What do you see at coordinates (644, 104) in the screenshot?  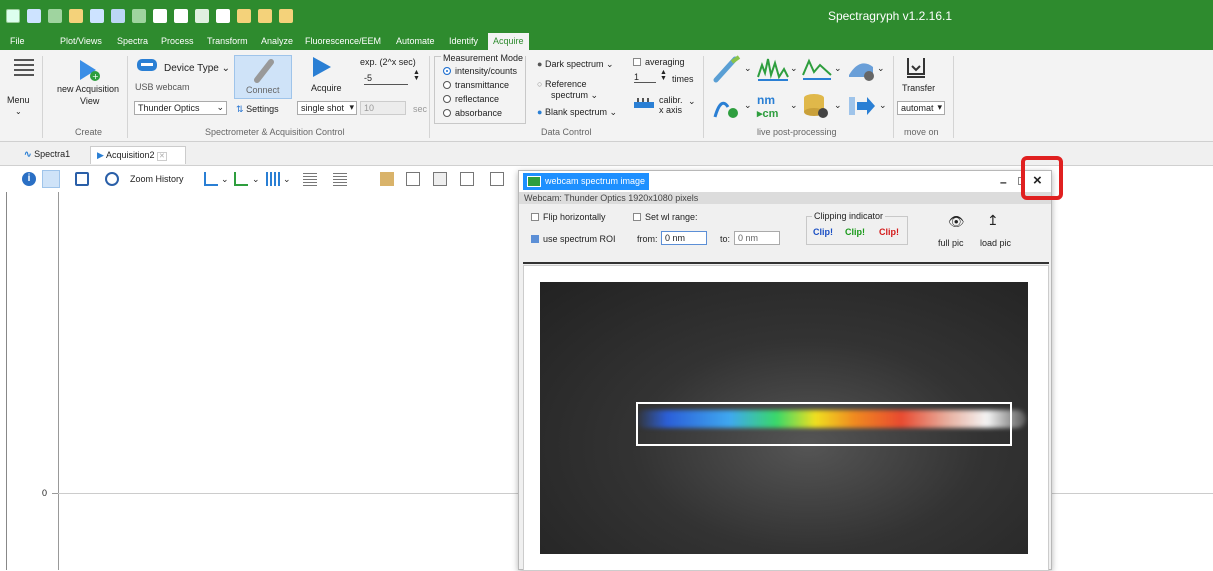 I see `calibrate-icon` at bounding box center [644, 104].